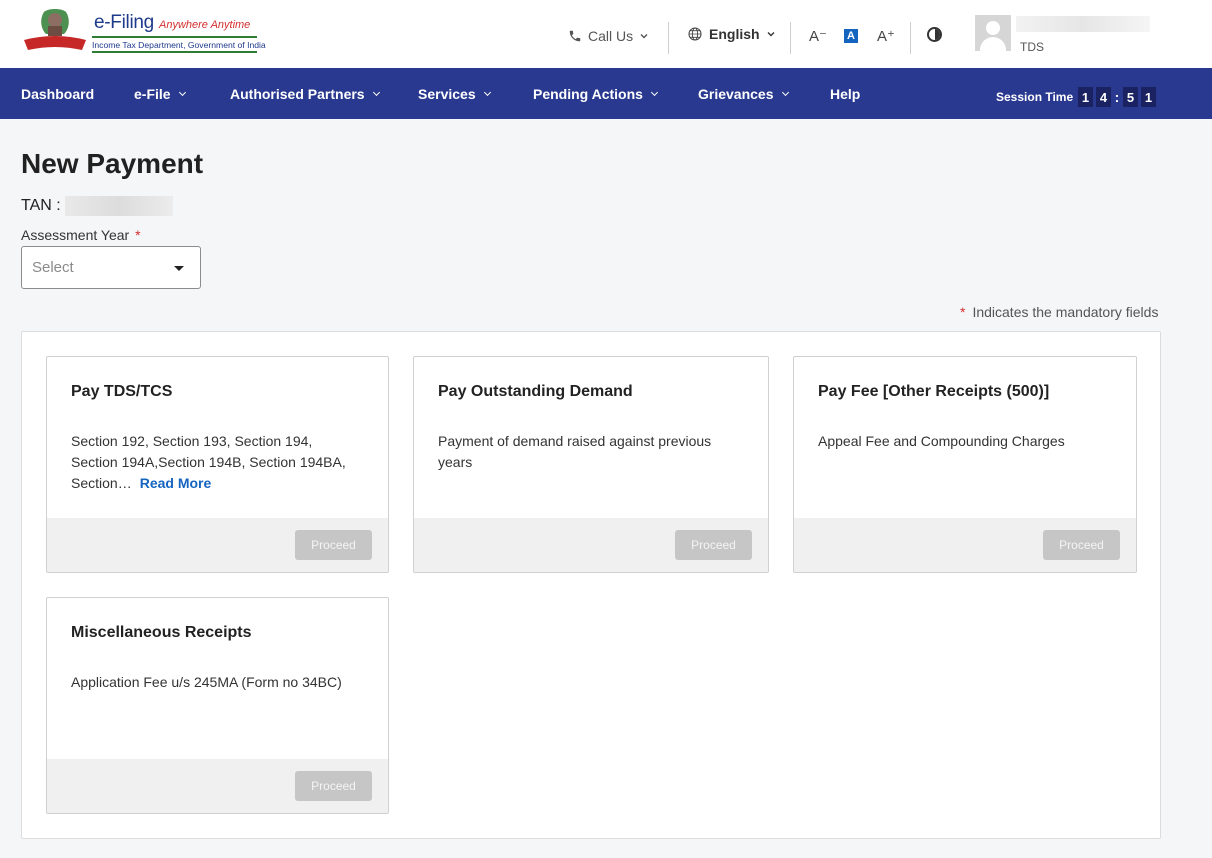  What do you see at coordinates (934, 391) in the screenshot?
I see `card-title: Pay Fee [Other Receipts (500)]` at bounding box center [934, 391].